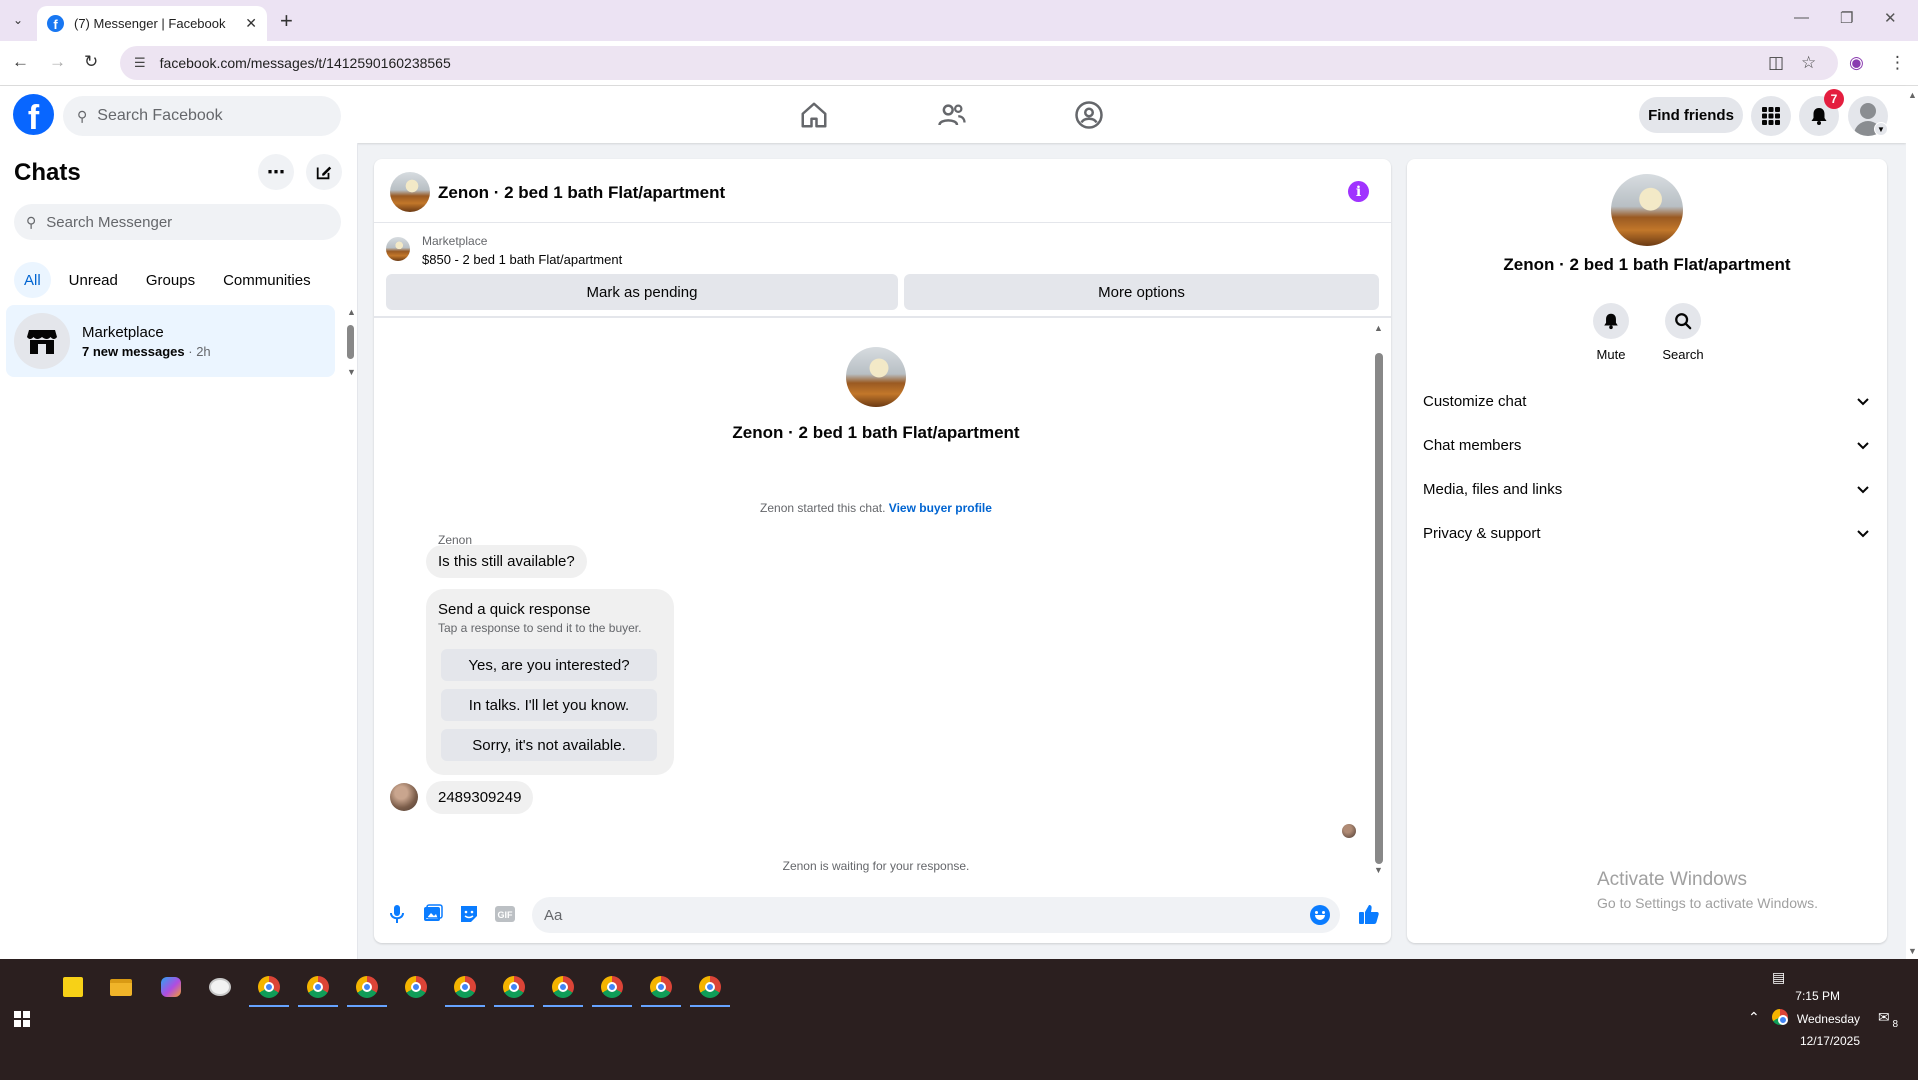 Image resolution: width=1918 pixels, height=1080 pixels. What do you see at coordinates (91, 62) in the screenshot?
I see `reload-icon: ↻` at bounding box center [91, 62].